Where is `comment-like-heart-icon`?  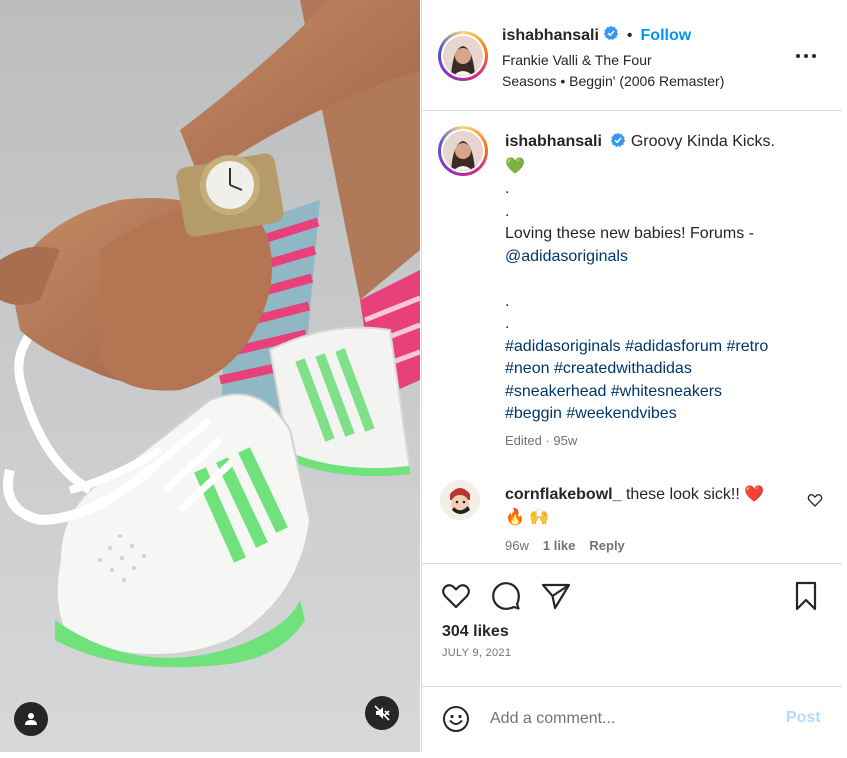
comment-like-heart-icon is located at coordinates (815, 500).